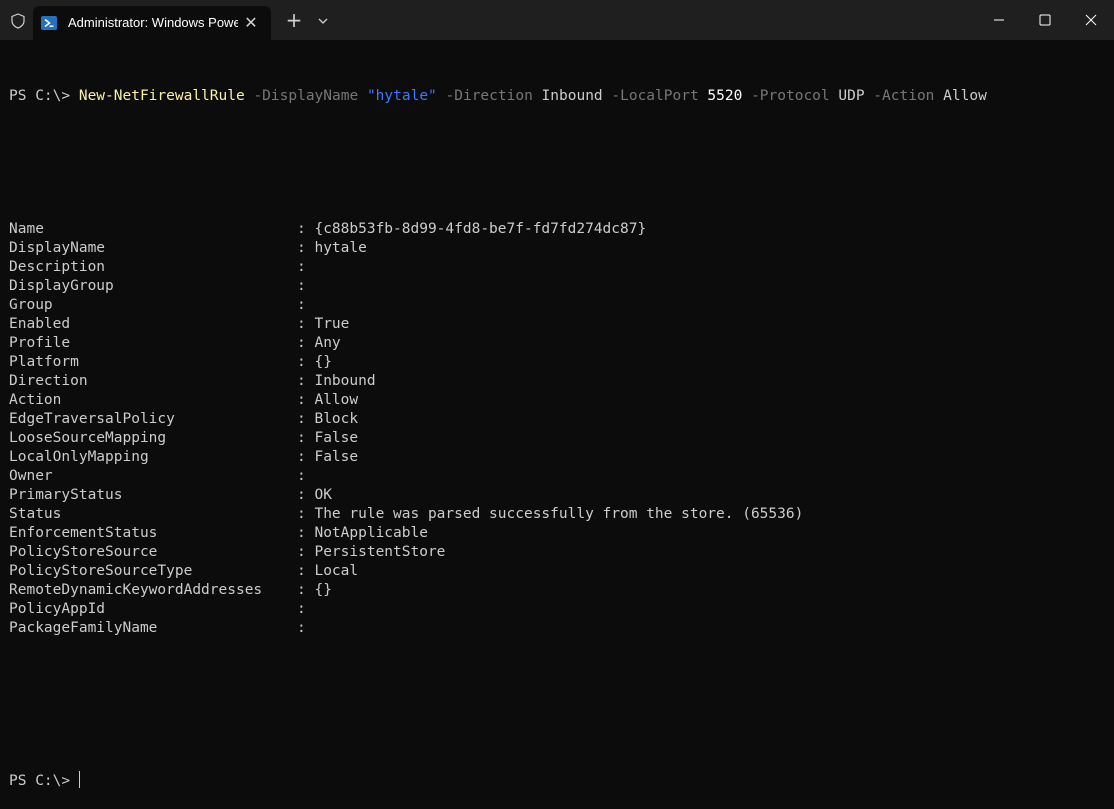  I want to click on value-action: Allow, so click(965, 96).